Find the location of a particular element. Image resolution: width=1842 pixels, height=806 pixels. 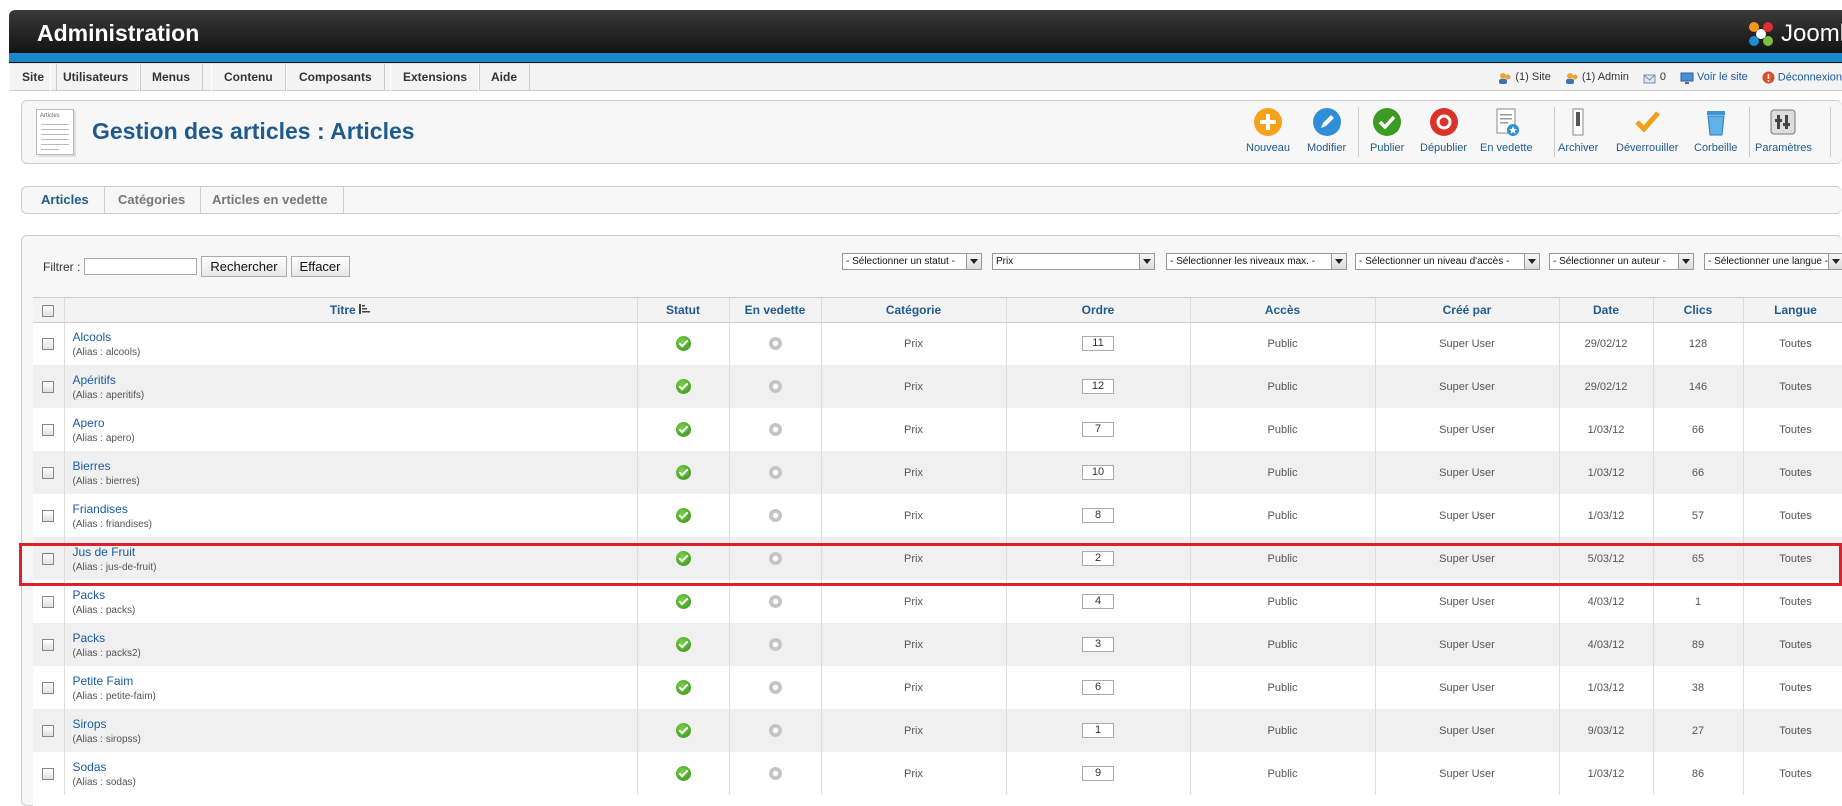

checkin-button: Déverrouiller is located at coordinates (1647, 130).